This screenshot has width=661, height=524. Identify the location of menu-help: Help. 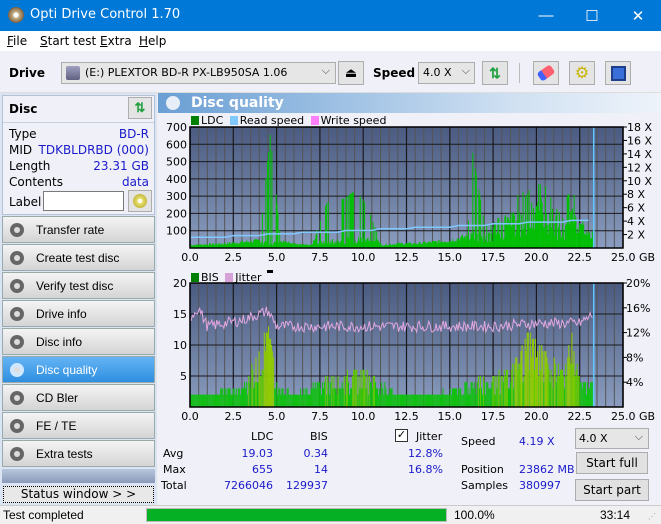
(152, 41).